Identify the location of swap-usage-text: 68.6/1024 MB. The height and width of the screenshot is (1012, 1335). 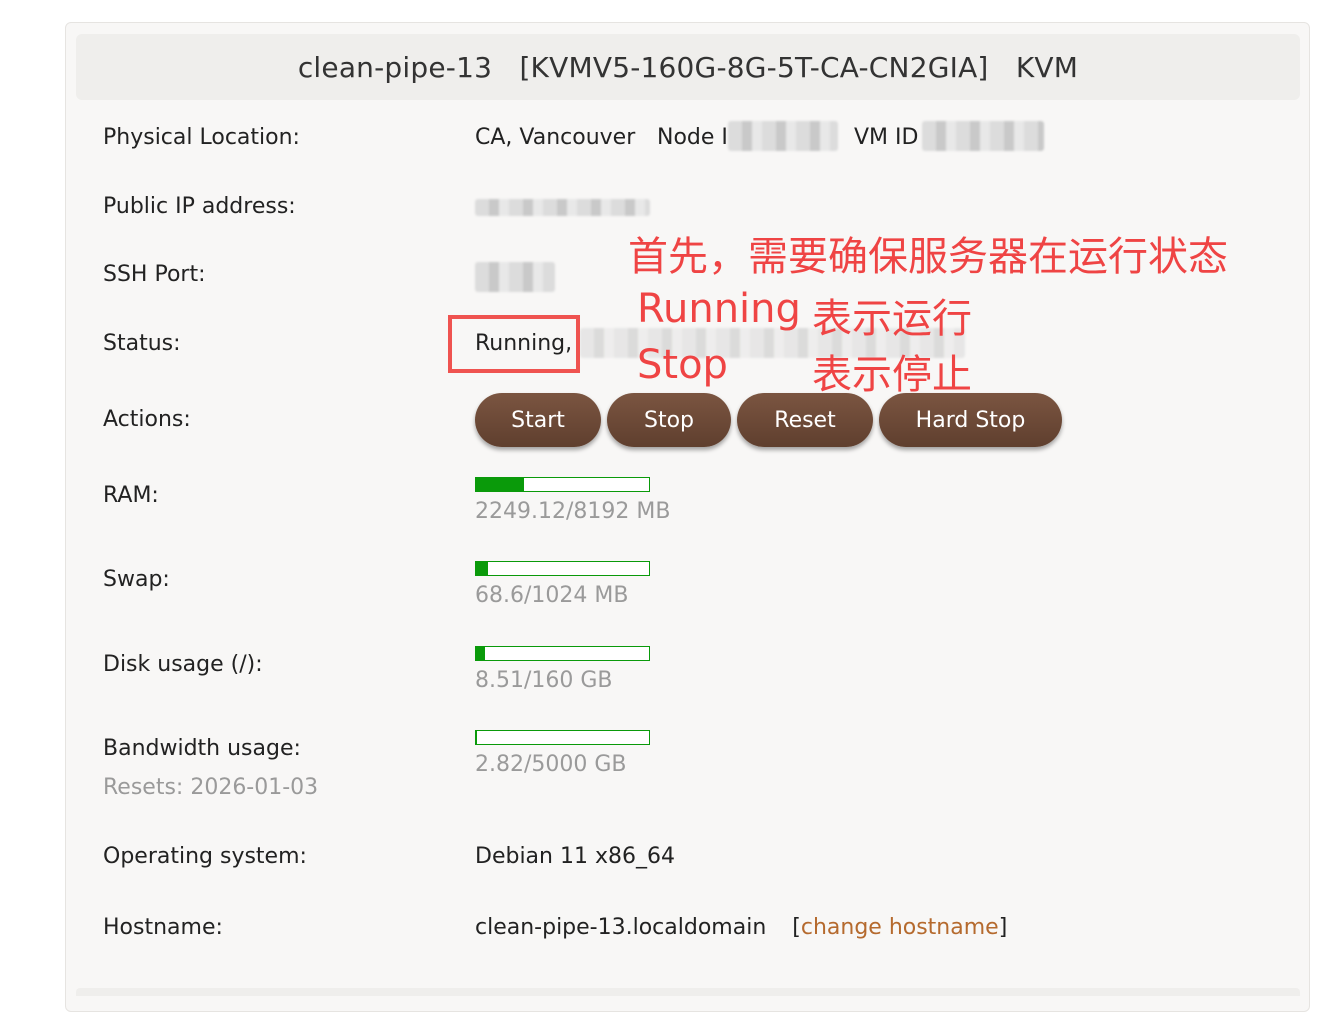
(551, 595).